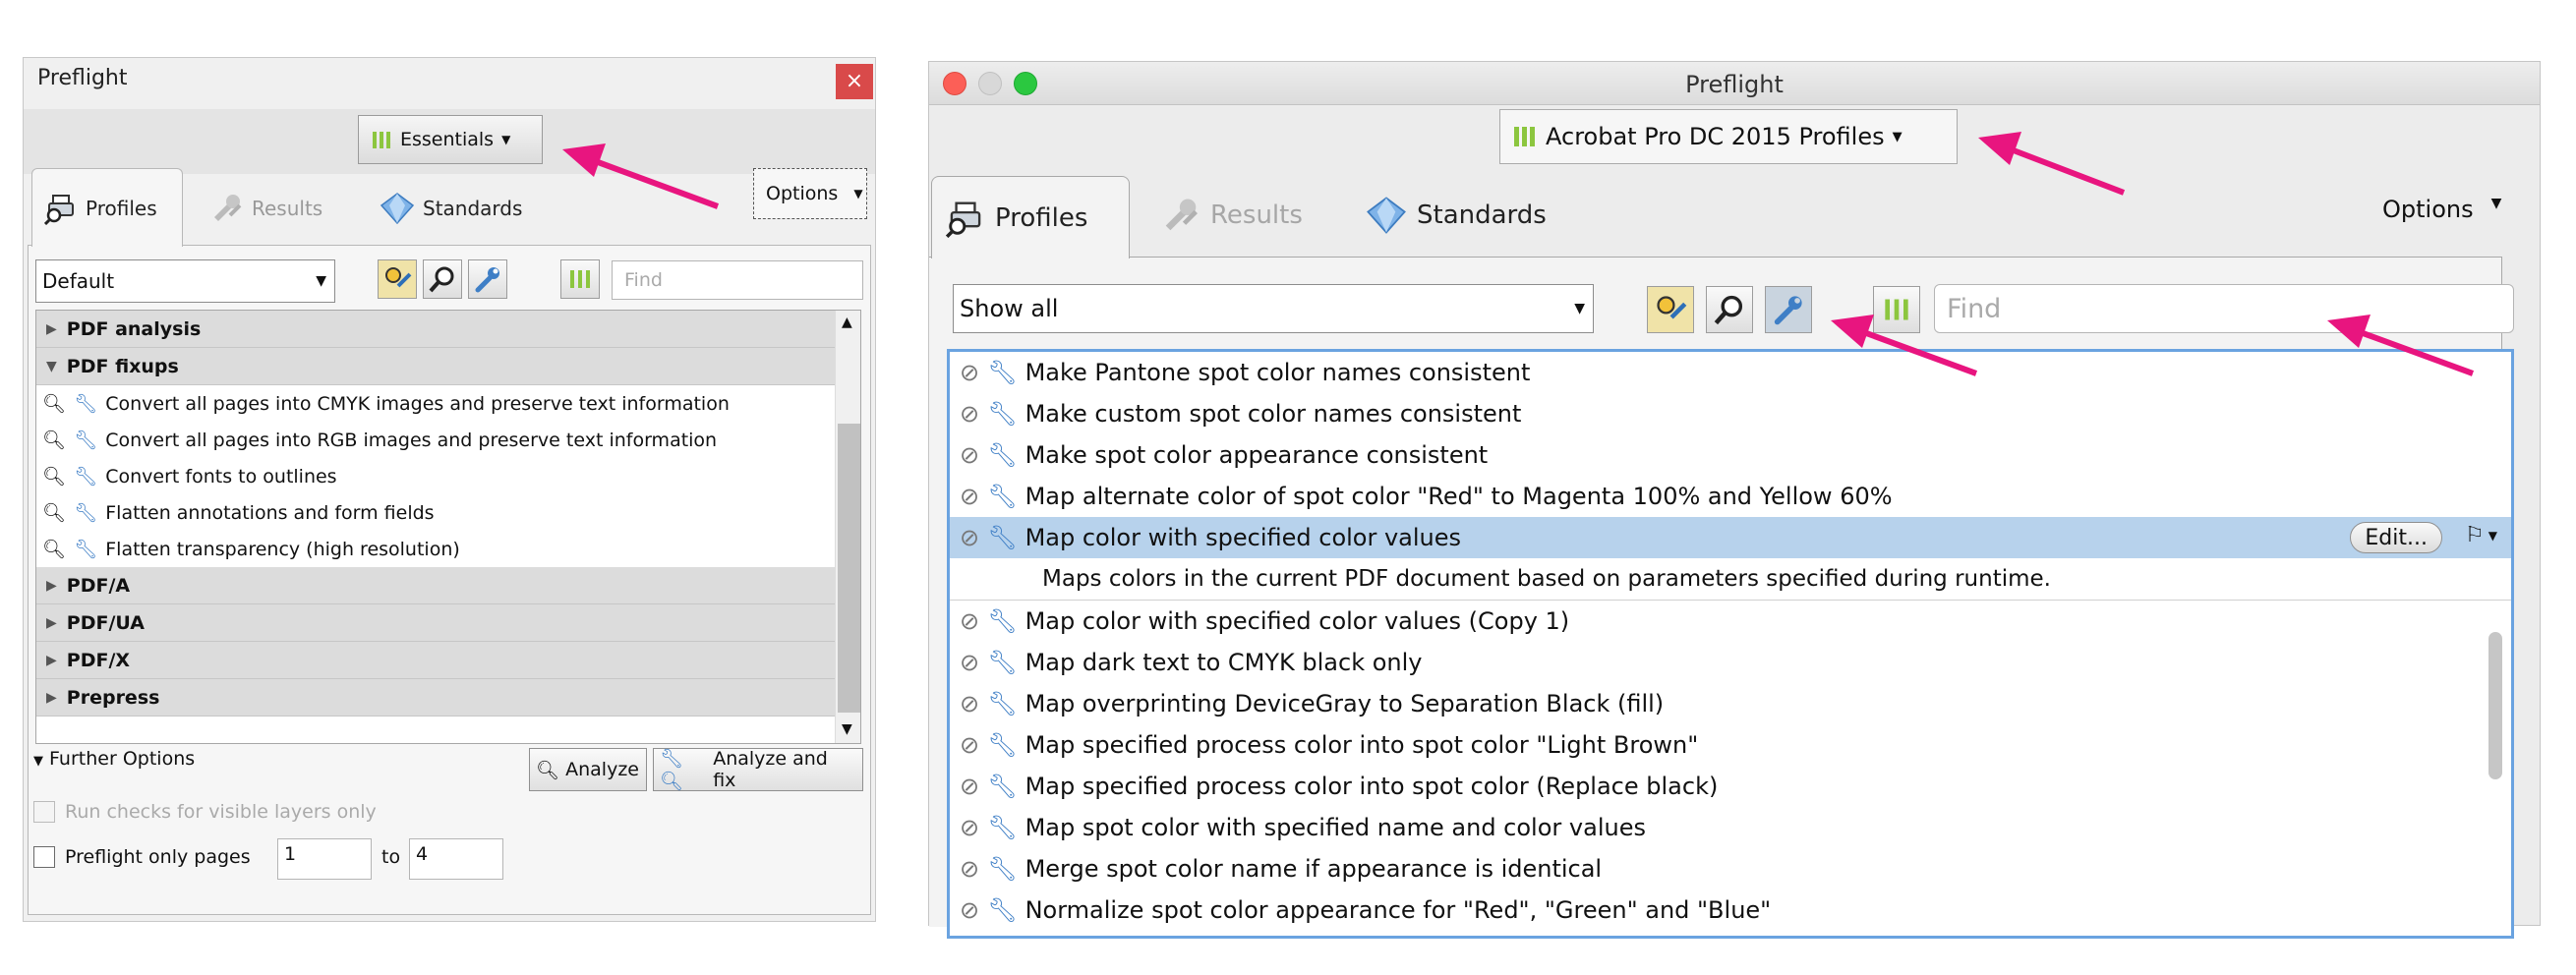 Image resolution: width=2576 pixels, height=975 pixels. I want to click on arrow-fixups-button-icon, so click(1917, 352).